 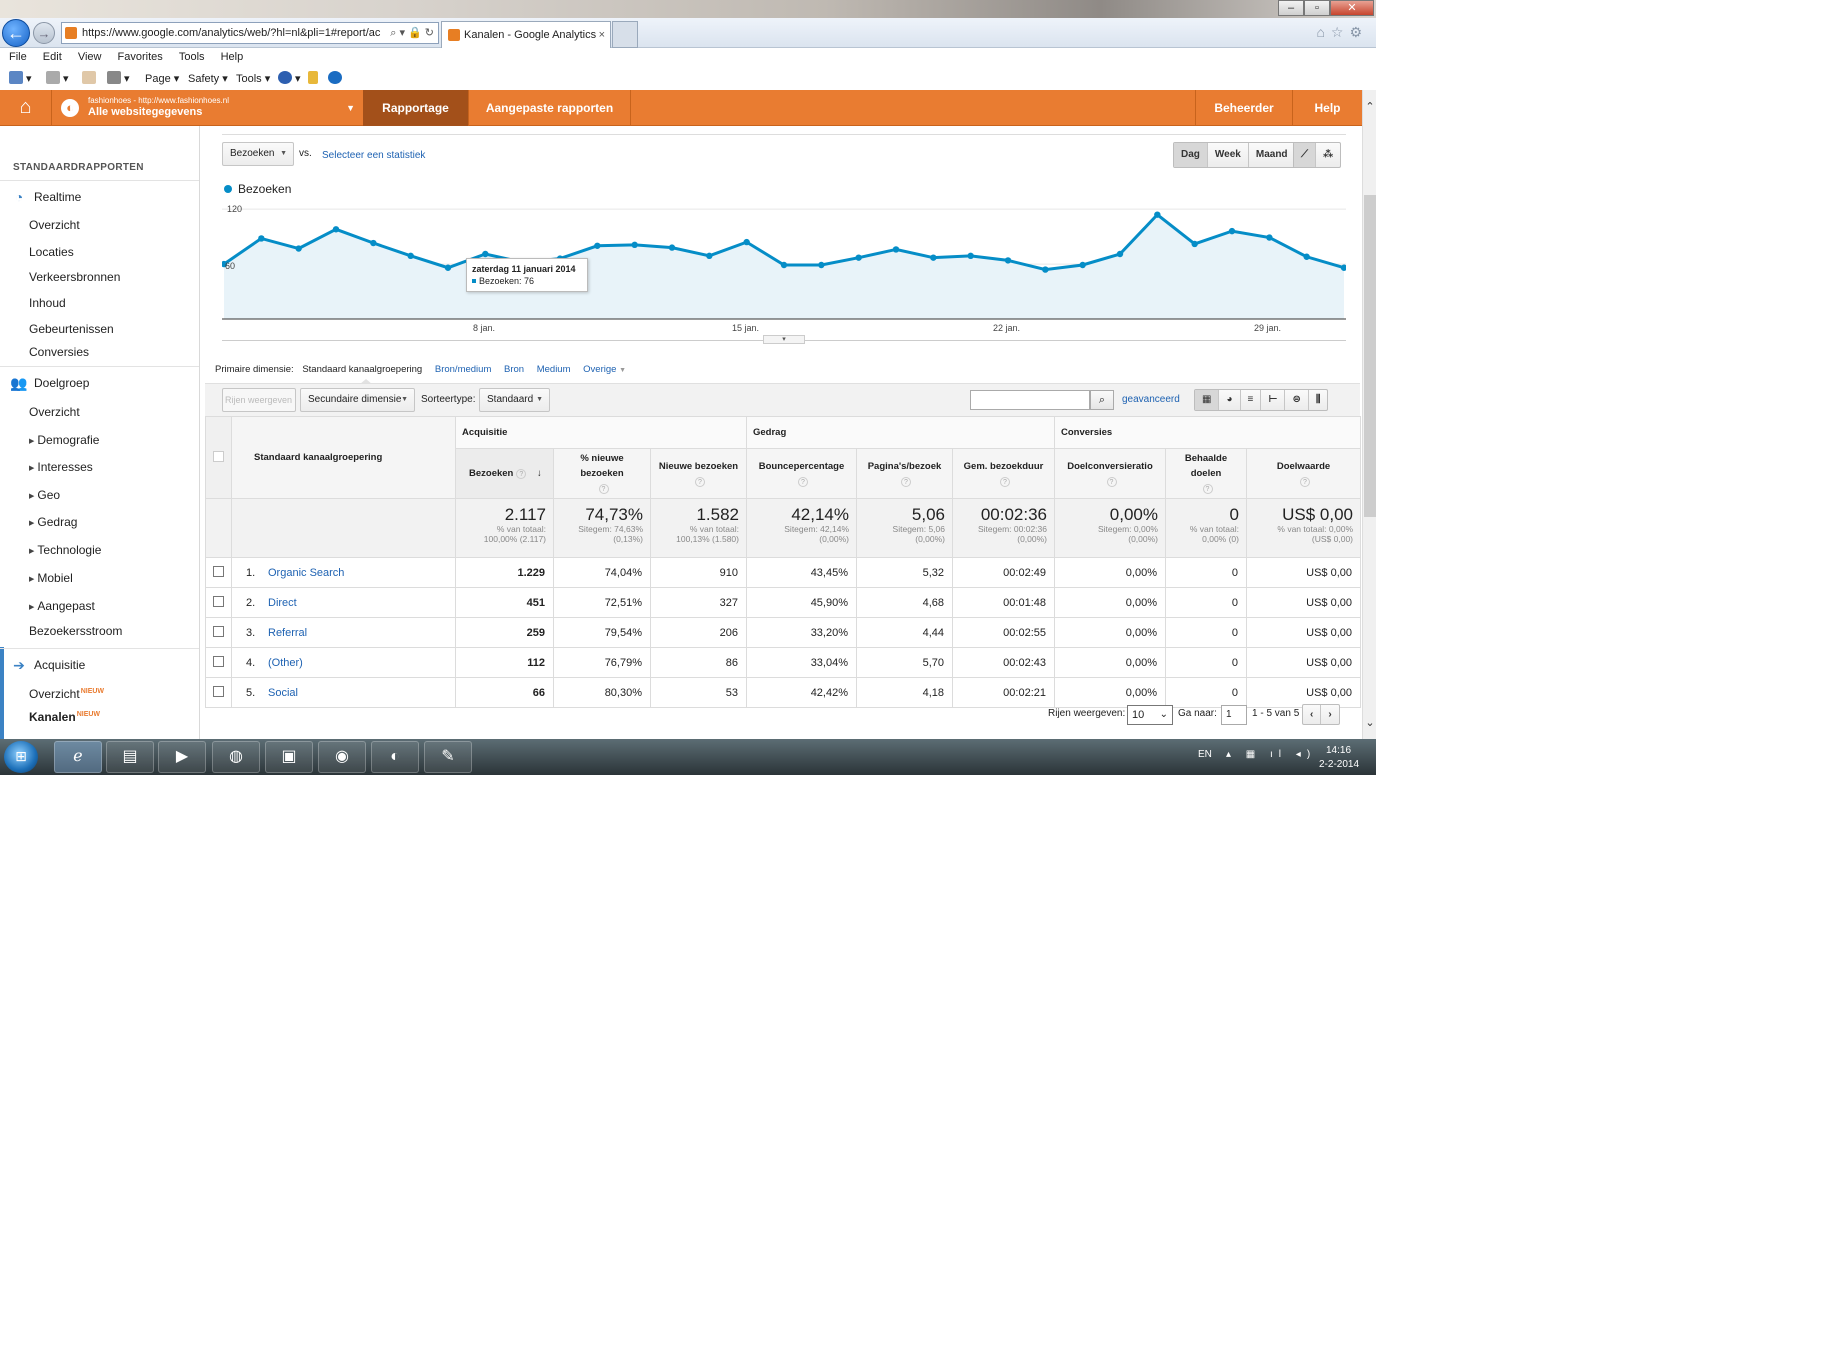 What do you see at coordinates (784, 339) in the screenshot?
I see `chart-collapse-handle: ▾` at bounding box center [784, 339].